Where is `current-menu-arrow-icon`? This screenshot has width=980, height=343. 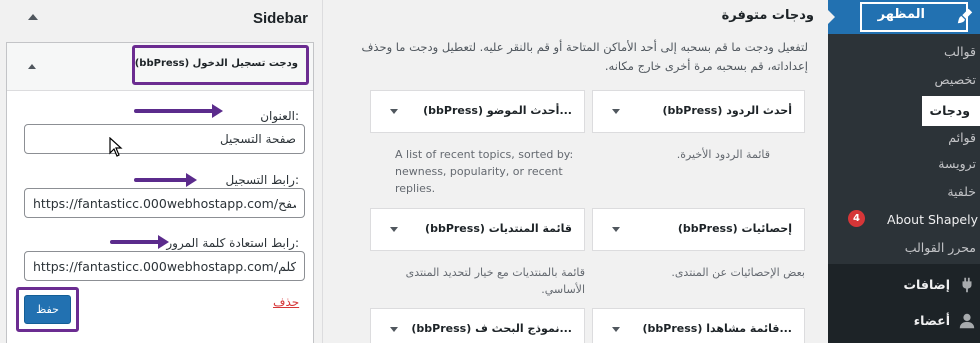
current-menu-arrow-icon is located at coordinates (831, 17).